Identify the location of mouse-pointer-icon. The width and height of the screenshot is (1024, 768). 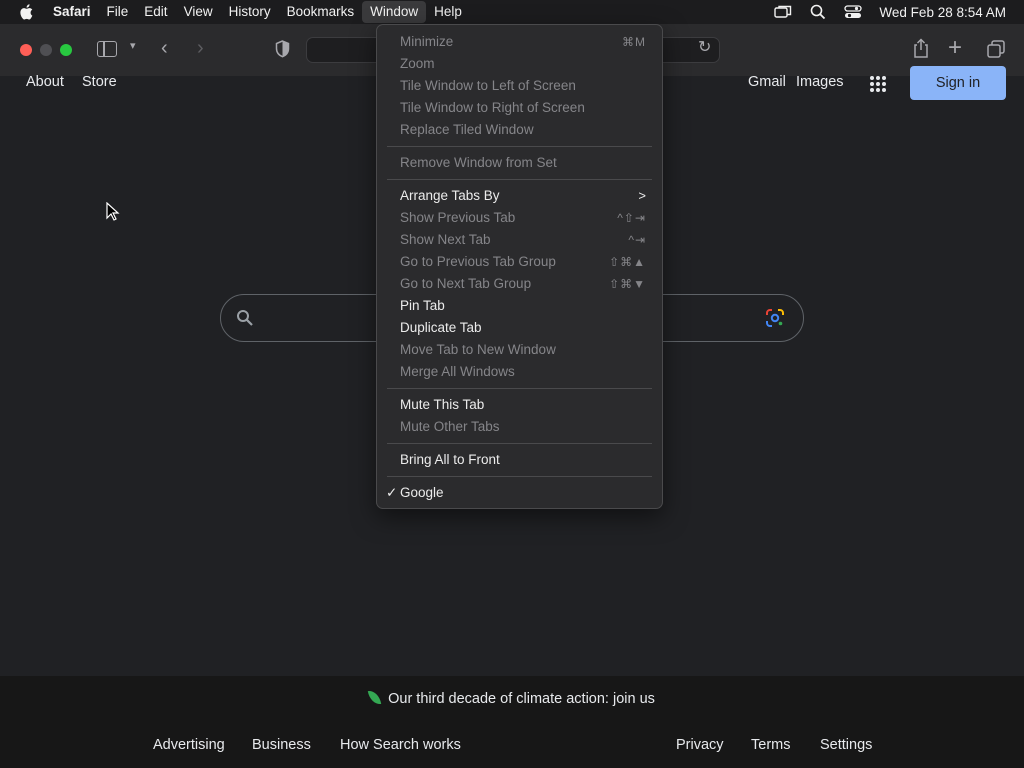
(113, 211).